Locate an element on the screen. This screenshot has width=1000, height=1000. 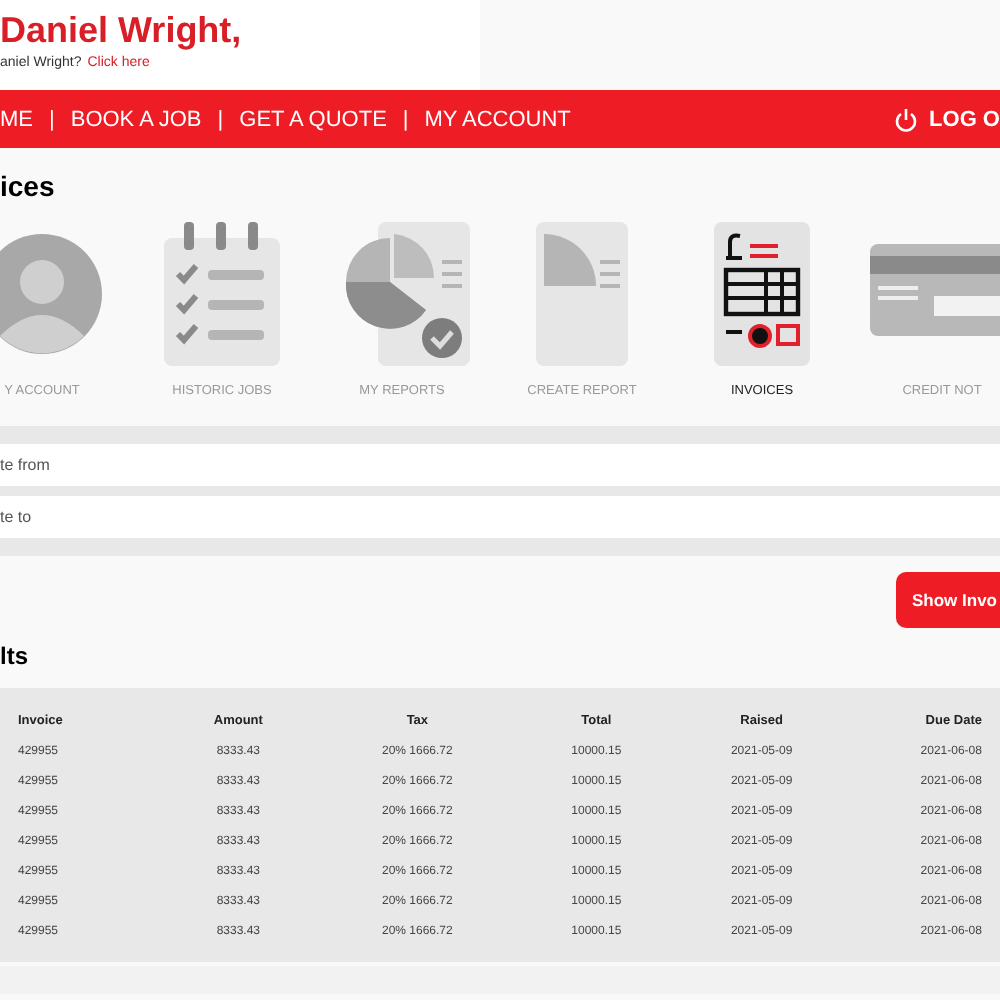
nav-link: BOOK A JOB is located at coordinates (144, 119).